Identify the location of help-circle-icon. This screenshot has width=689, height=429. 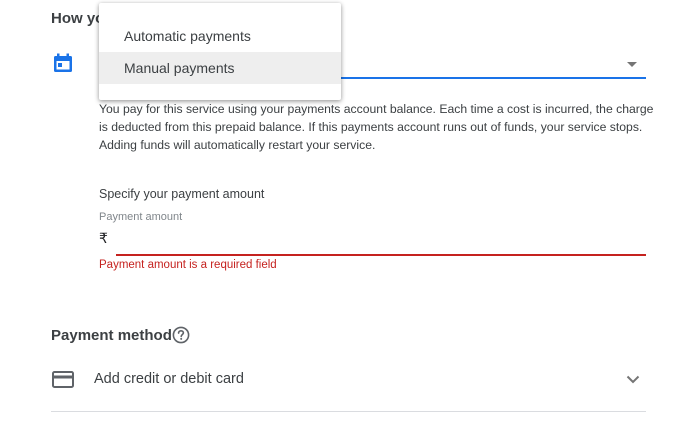
(181, 335).